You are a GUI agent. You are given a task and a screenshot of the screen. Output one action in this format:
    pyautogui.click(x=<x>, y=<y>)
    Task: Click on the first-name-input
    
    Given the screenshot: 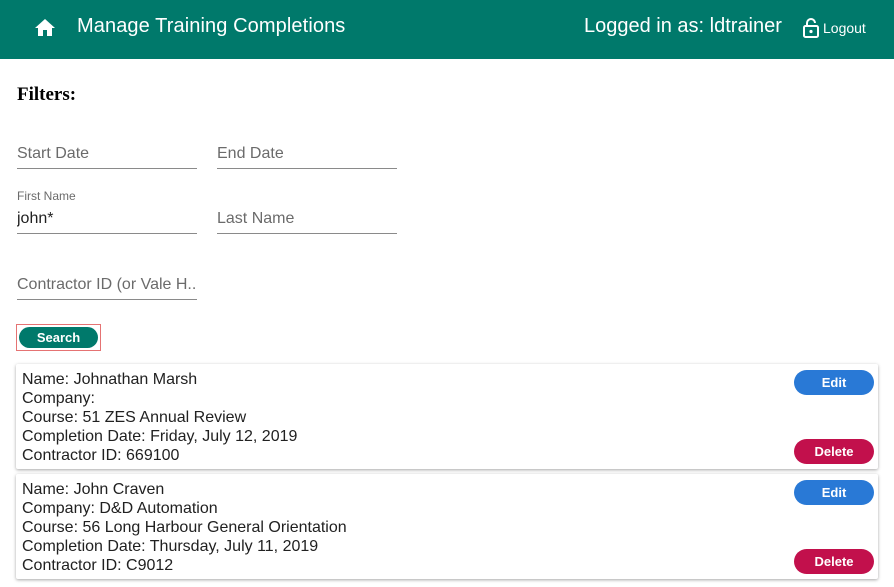 What is the action you would take?
    pyautogui.click(x=107, y=221)
    